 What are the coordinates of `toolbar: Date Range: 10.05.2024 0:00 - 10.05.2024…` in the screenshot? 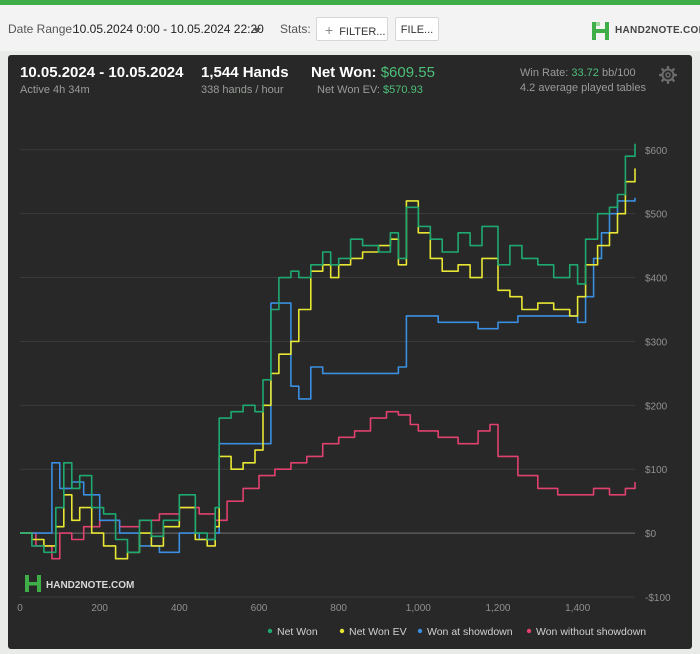 It's located at (350, 28).